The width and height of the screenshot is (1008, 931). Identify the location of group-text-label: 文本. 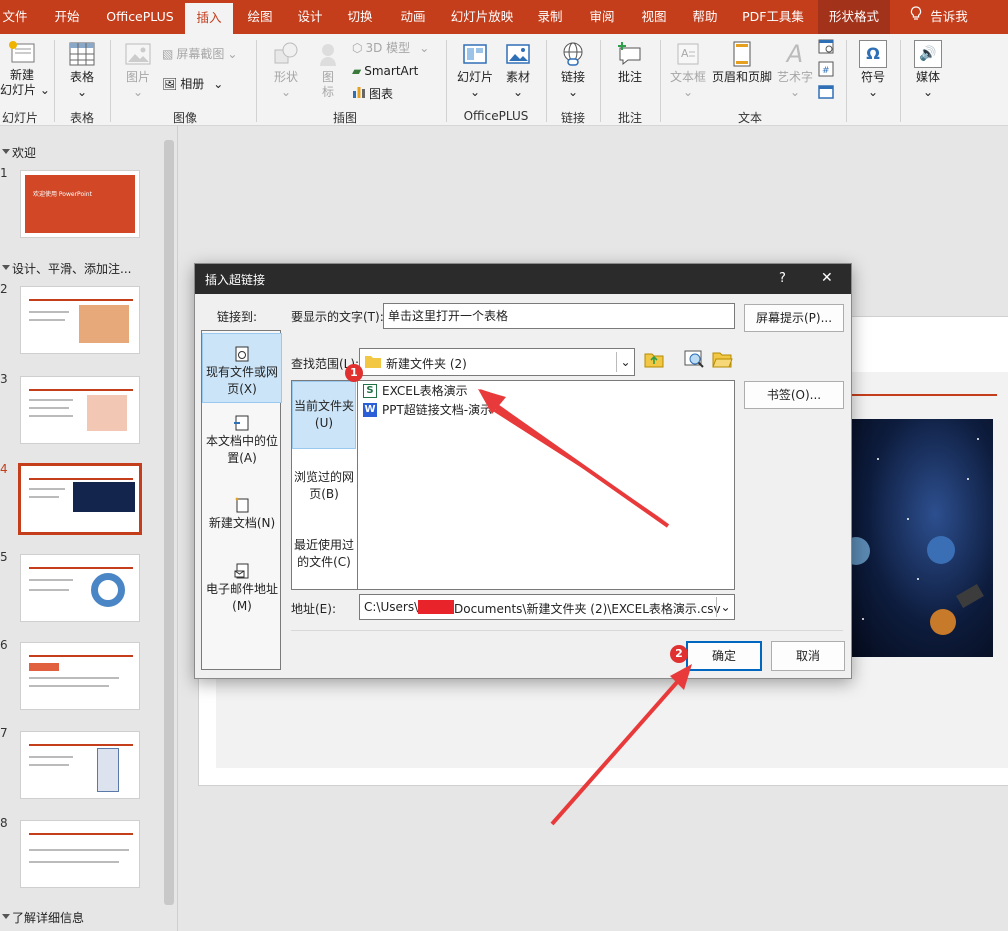
(749, 118).